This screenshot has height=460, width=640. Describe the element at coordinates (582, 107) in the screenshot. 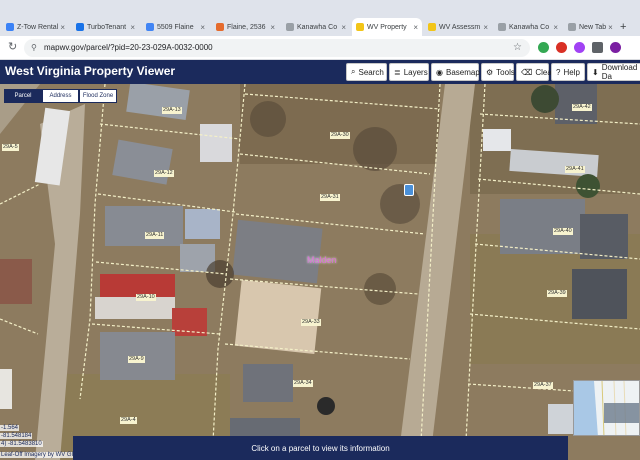

I see `parcel-label: 29A-42` at that location.